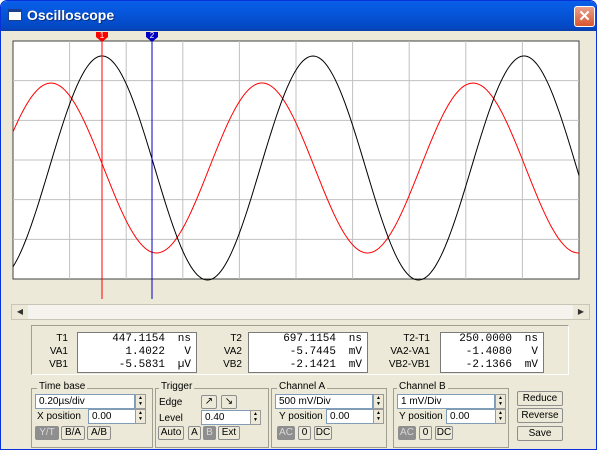 Image resolution: width=597 pixels, height=450 pixels. I want to click on scroll-right-arrow-icon: ▶, so click(581, 312).